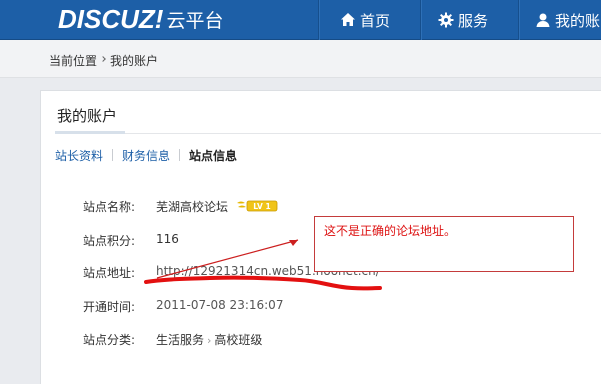  What do you see at coordinates (261, 206) in the screenshot?
I see `level-badge-text: LV 1` at bounding box center [261, 206].